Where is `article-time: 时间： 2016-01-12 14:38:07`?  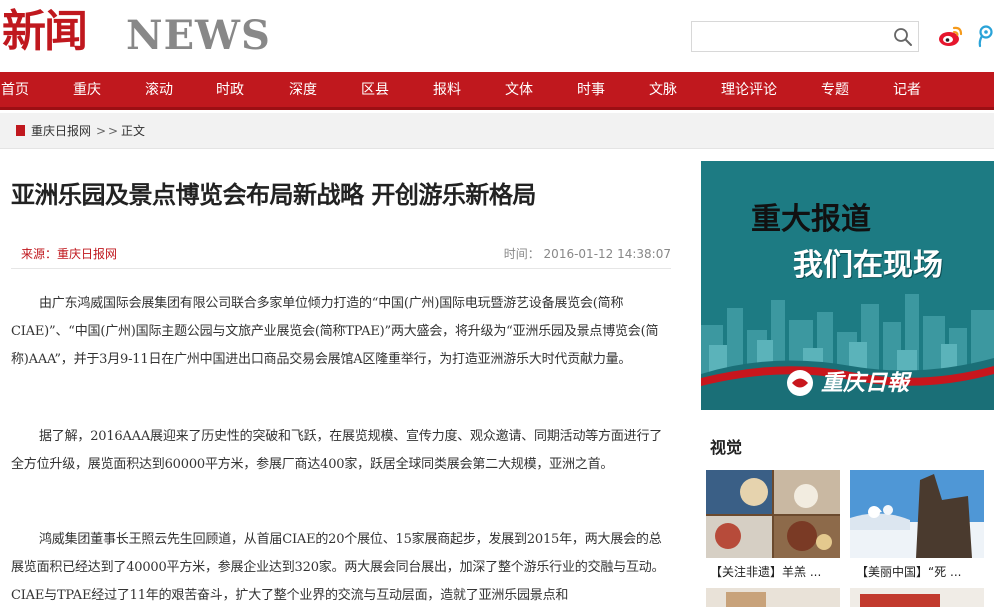
article-time: 时间： 2016-01-12 14:38:07 is located at coordinates (587, 254).